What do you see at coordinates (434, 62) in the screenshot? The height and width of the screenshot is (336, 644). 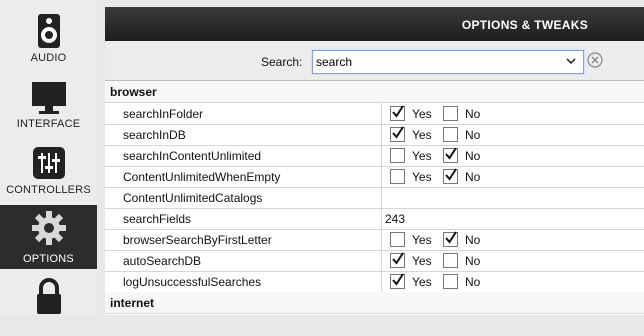 I see `search-input` at bounding box center [434, 62].